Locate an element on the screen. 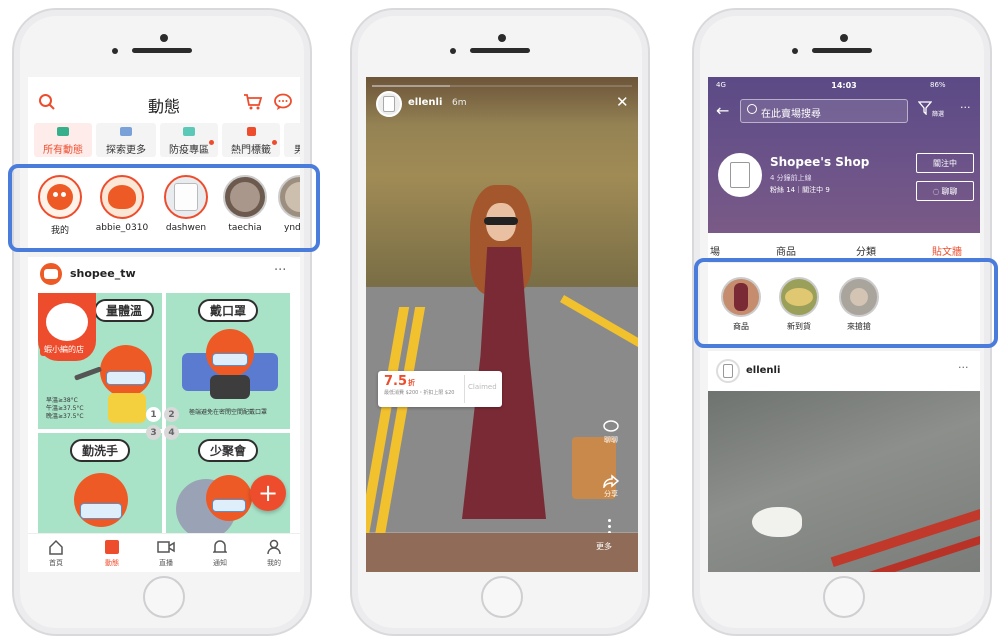  tab-hot-tags: 熱門標籤 is located at coordinates (251, 140).